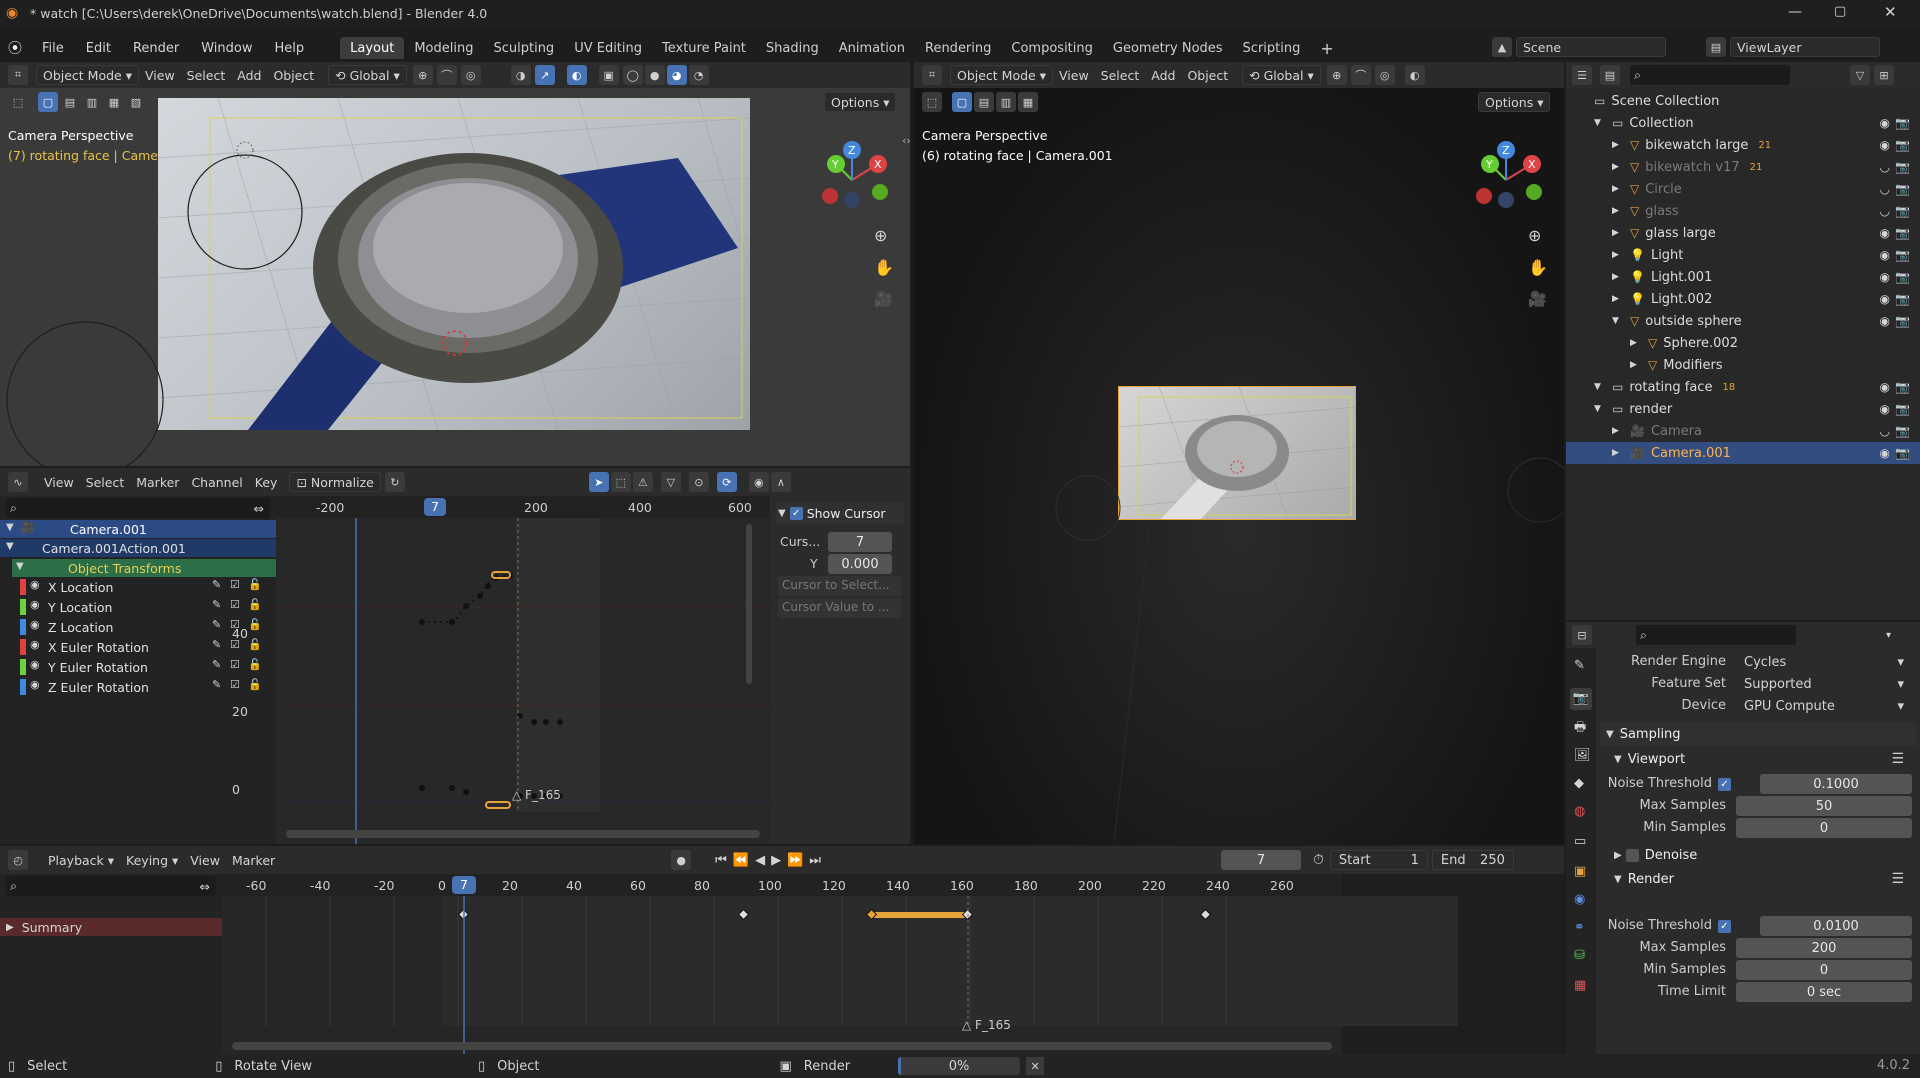  What do you see at coordinates (1890, 12) in the screenshot?
I see `close-window-icon: ✕` at bounding box center [1890, 12].